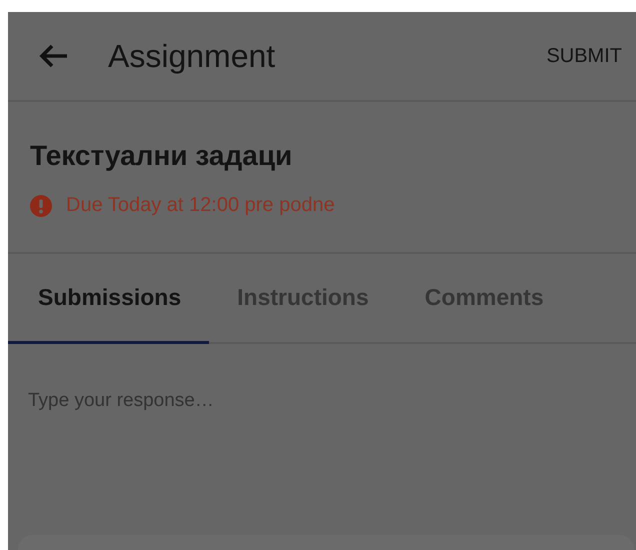  Describe the element at coordinates (192, 56) in the screenshot. I see `app-bar-title: Assignment` at that location.